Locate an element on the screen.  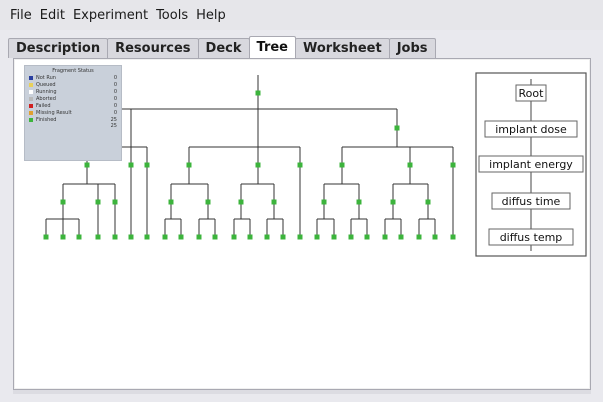
tab-tree: Tree is located at coordinates (272, 47).